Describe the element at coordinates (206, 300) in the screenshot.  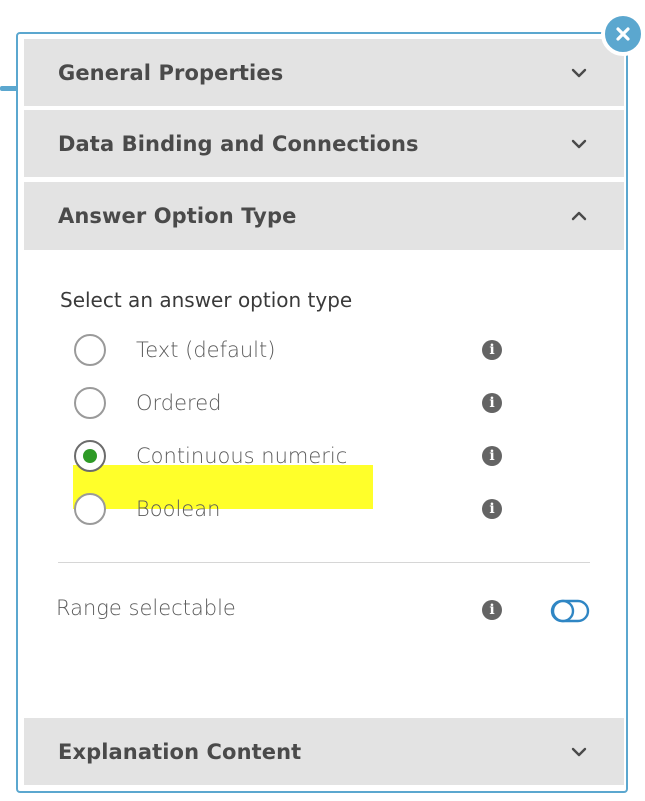
I see `answer-type-label: Select an answer option type` at that location.